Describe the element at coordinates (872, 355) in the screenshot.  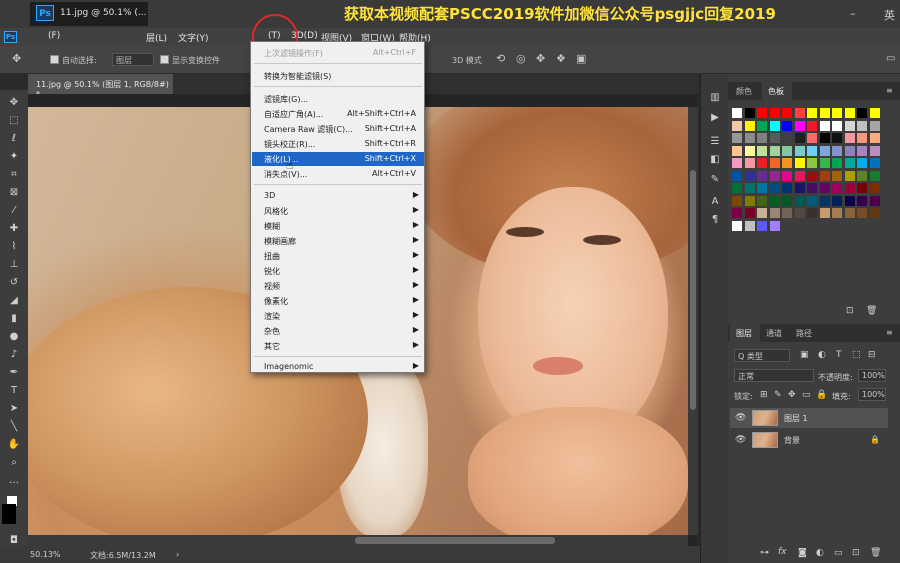
I see `filter-smart-icon: ⊟` at that location.